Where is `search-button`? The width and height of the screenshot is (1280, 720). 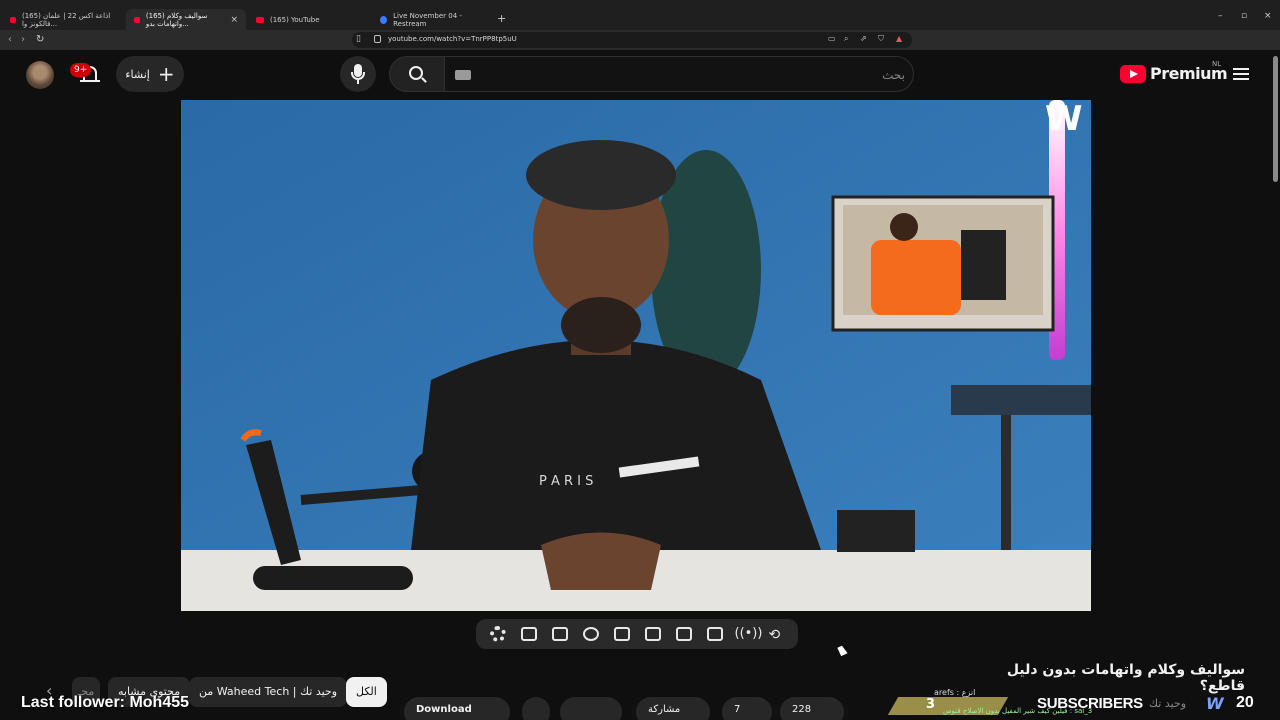
search-button is located at coordinates (417, 74).